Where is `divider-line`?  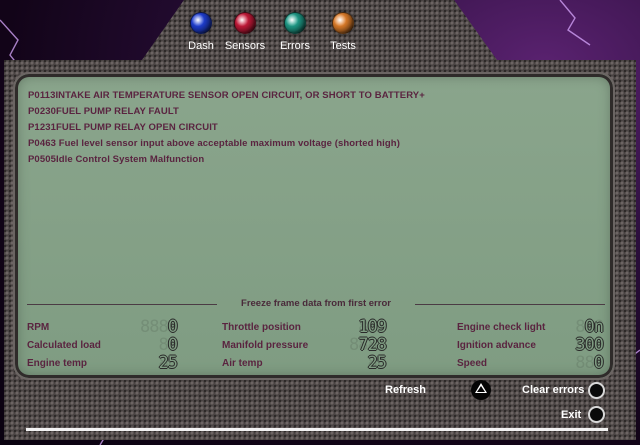
divider-line is located at coordinates (510, 304).